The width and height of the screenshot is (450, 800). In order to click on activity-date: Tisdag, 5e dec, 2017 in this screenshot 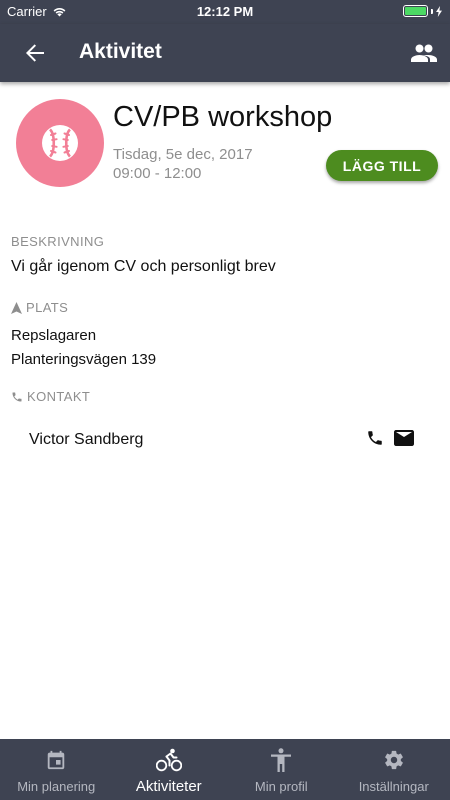, I will do `click(183, 154)`.